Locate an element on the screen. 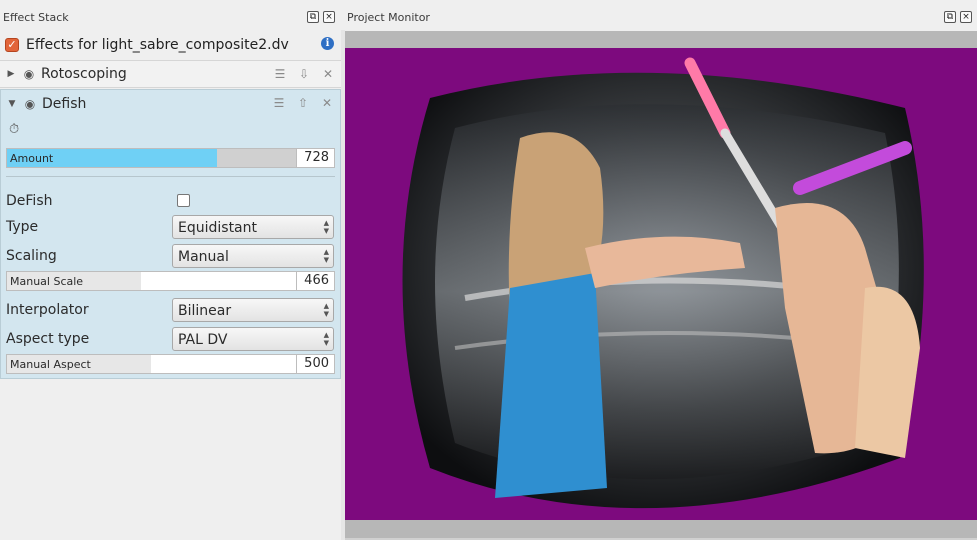  amount-label: Amount is located at coordinates (32, 158).